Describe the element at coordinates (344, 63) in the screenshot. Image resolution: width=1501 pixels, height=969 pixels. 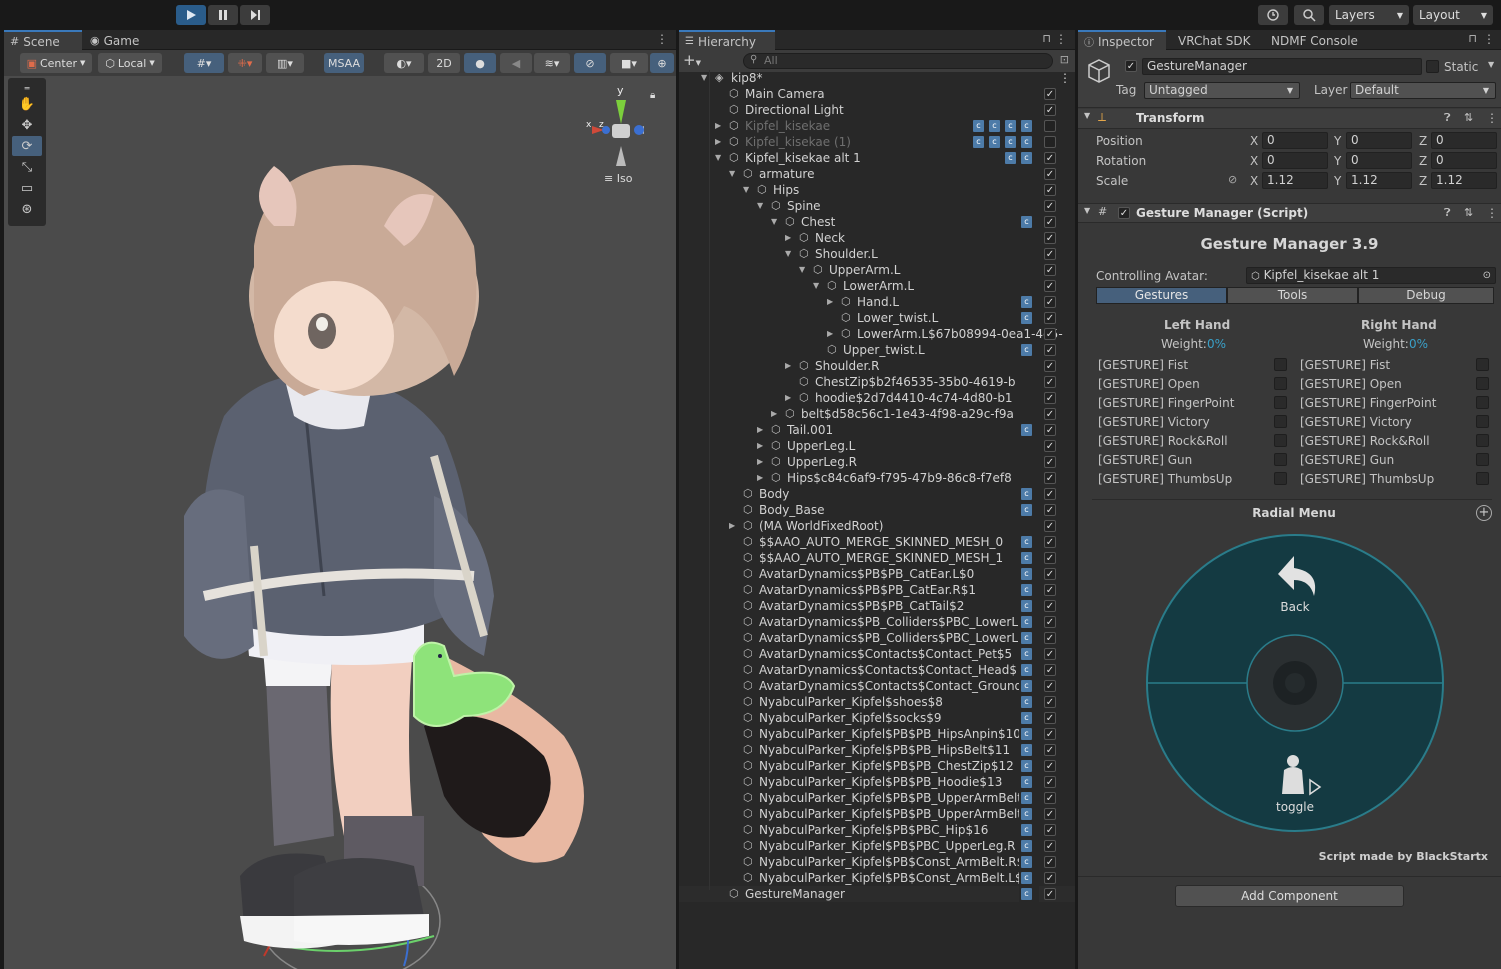
I see `msaa-button: MSAA` at that location.